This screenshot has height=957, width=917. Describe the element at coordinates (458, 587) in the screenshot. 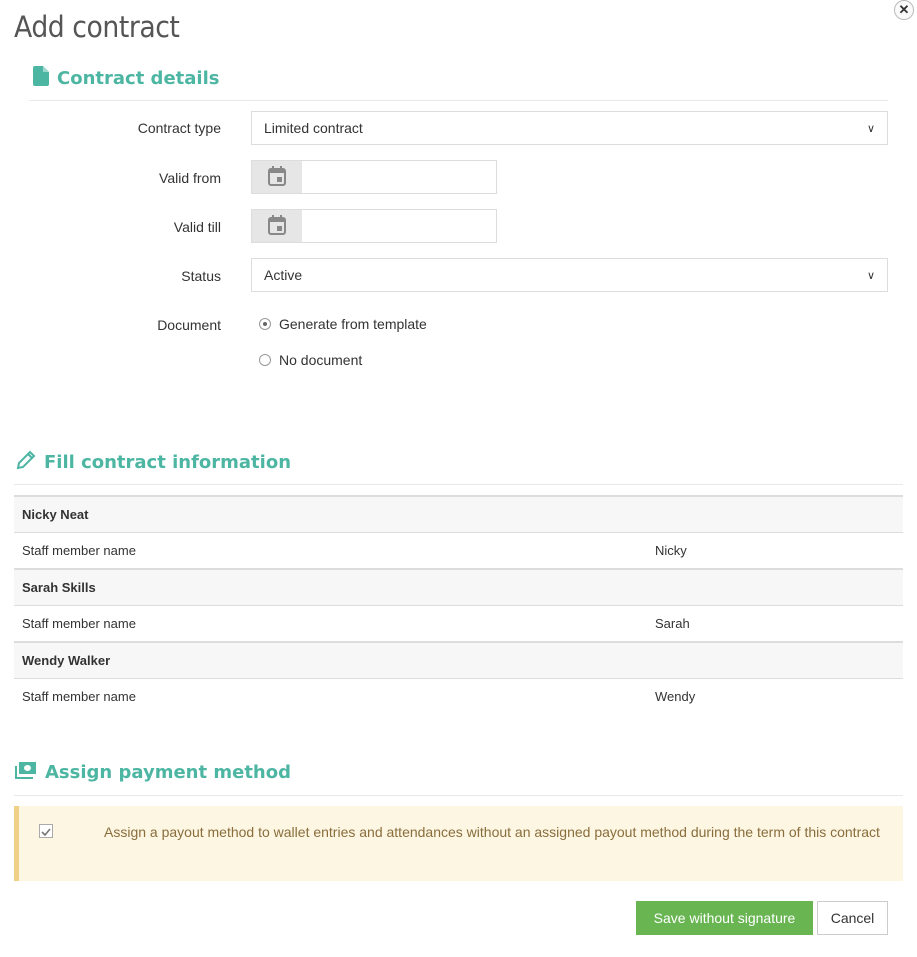

I see `group-row: Sarah Skills` at that location.